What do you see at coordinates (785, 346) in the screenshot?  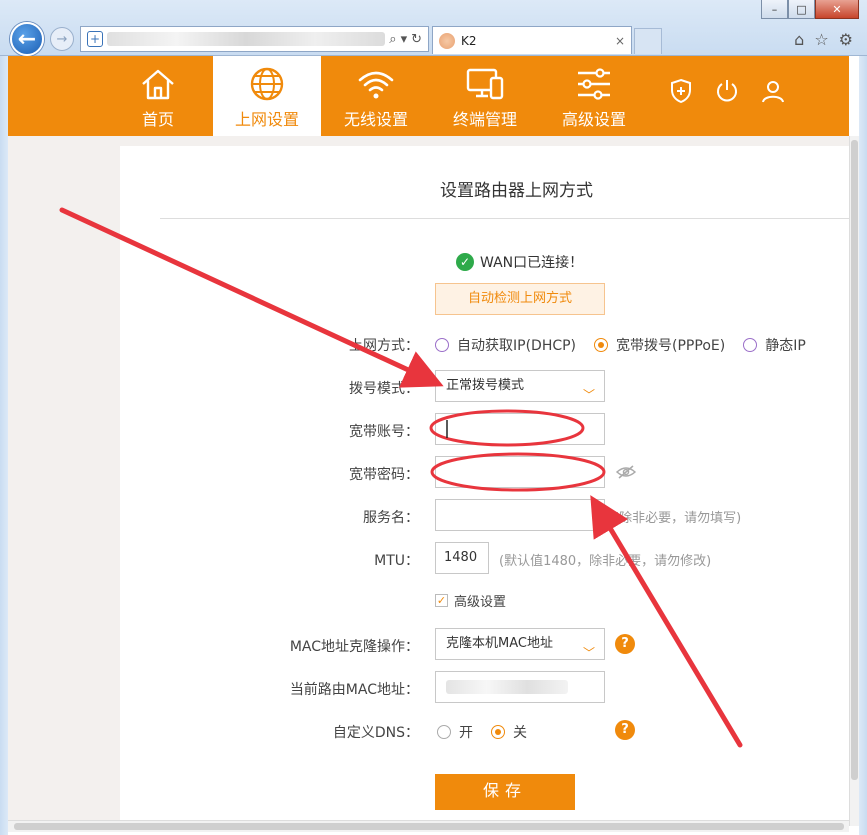 I see `radio-label: 静态IP` at bounding box center [785, 346].